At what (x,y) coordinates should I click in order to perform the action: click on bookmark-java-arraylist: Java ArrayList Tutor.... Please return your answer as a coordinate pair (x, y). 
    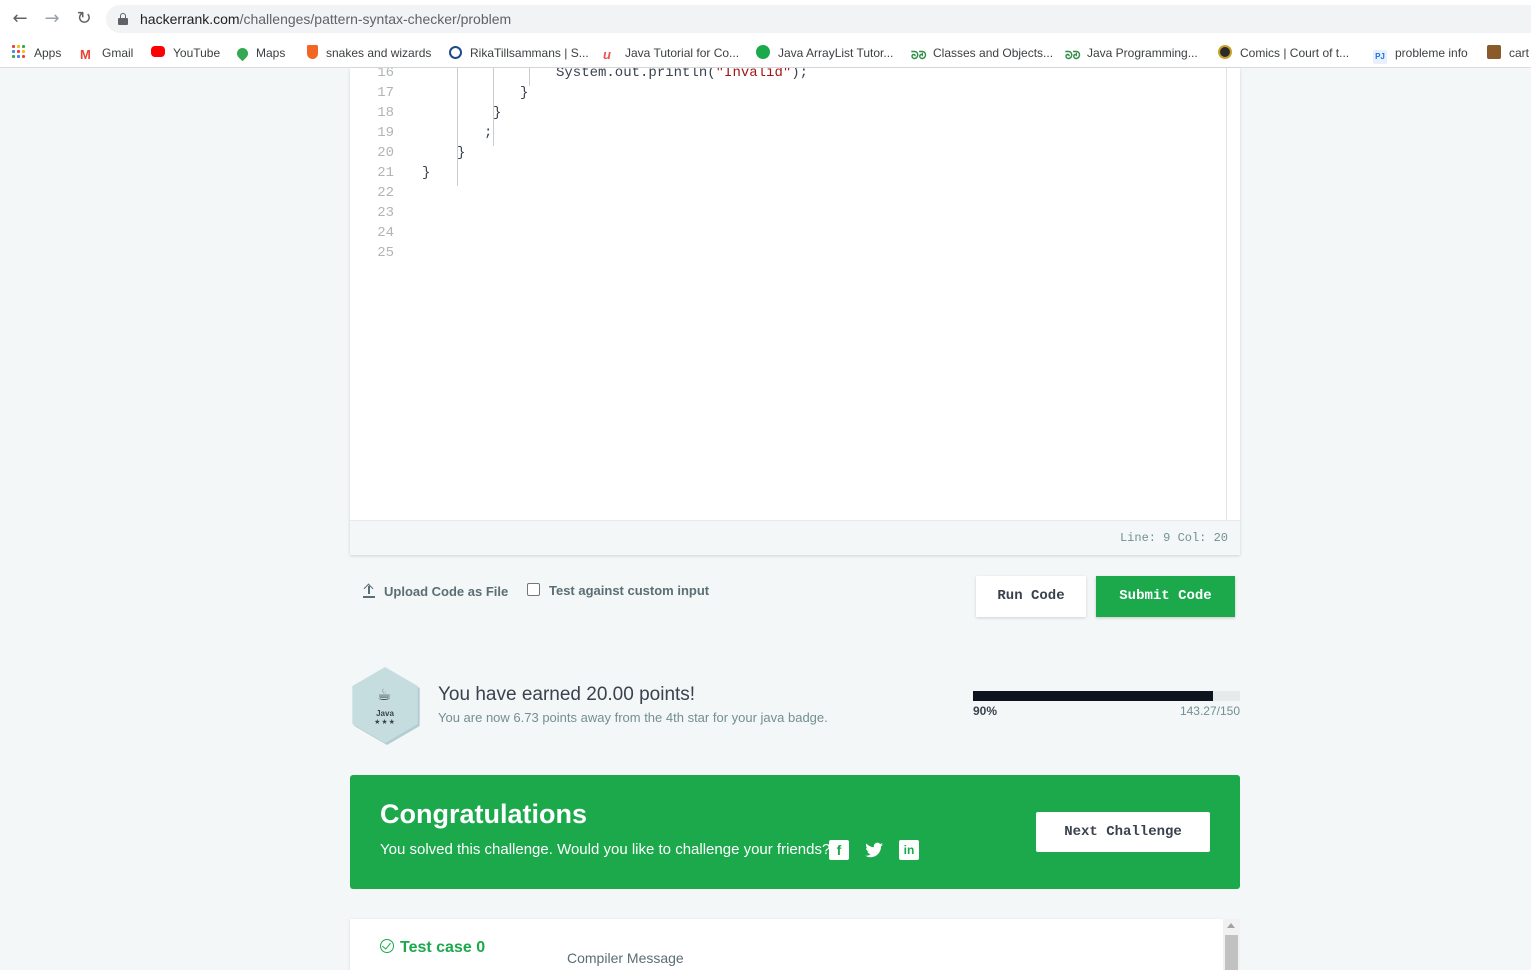
    Looking at the image, I should click on (824, 53).